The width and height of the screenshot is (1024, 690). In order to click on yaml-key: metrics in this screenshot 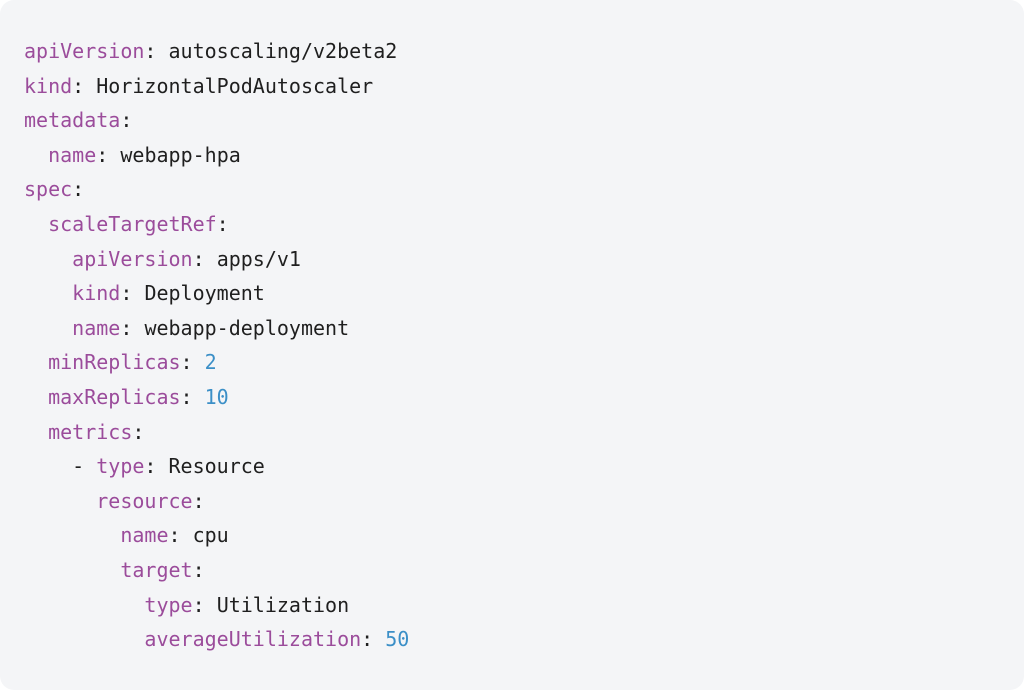, I will do `click(90, 431)`.